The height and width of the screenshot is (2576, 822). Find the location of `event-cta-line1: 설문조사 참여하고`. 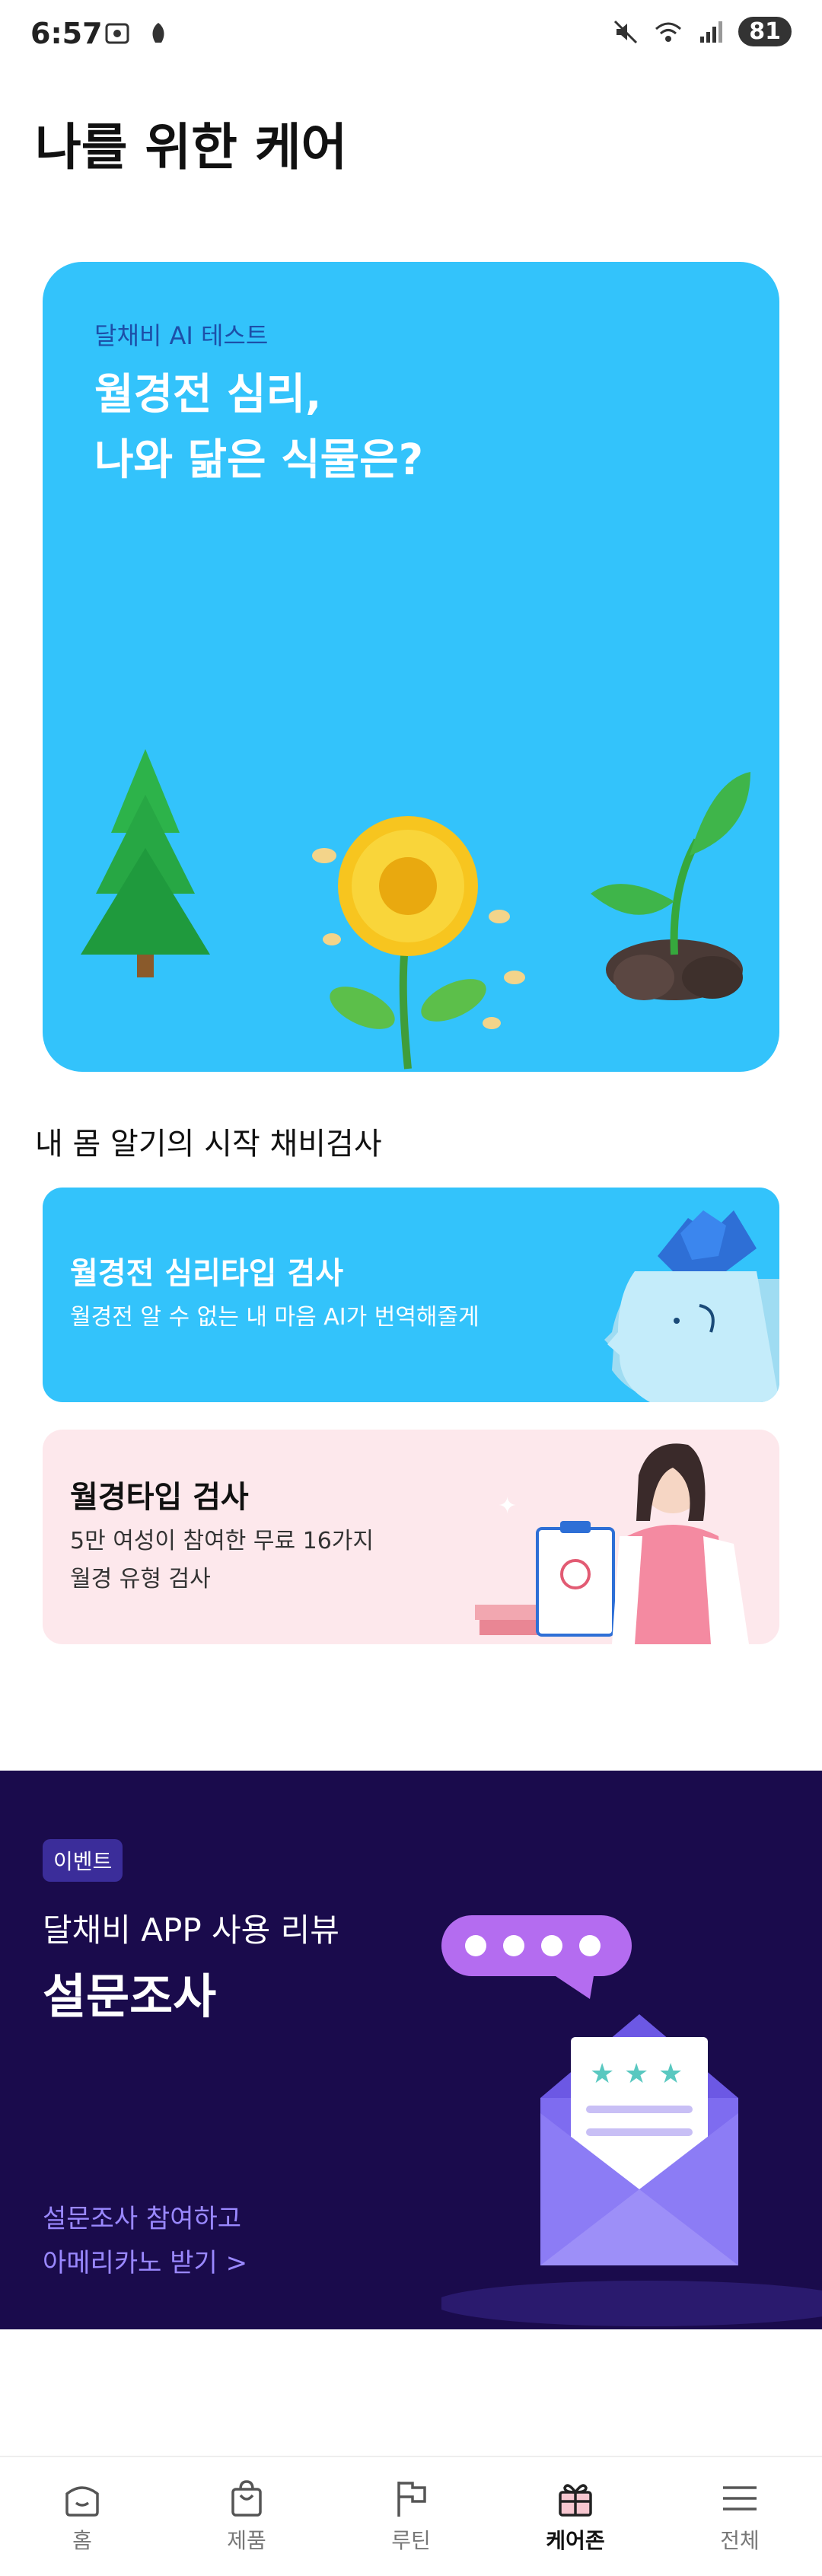

event-cta-line1: 설문조사 참여하고 is located at coordinates (142, 2219).